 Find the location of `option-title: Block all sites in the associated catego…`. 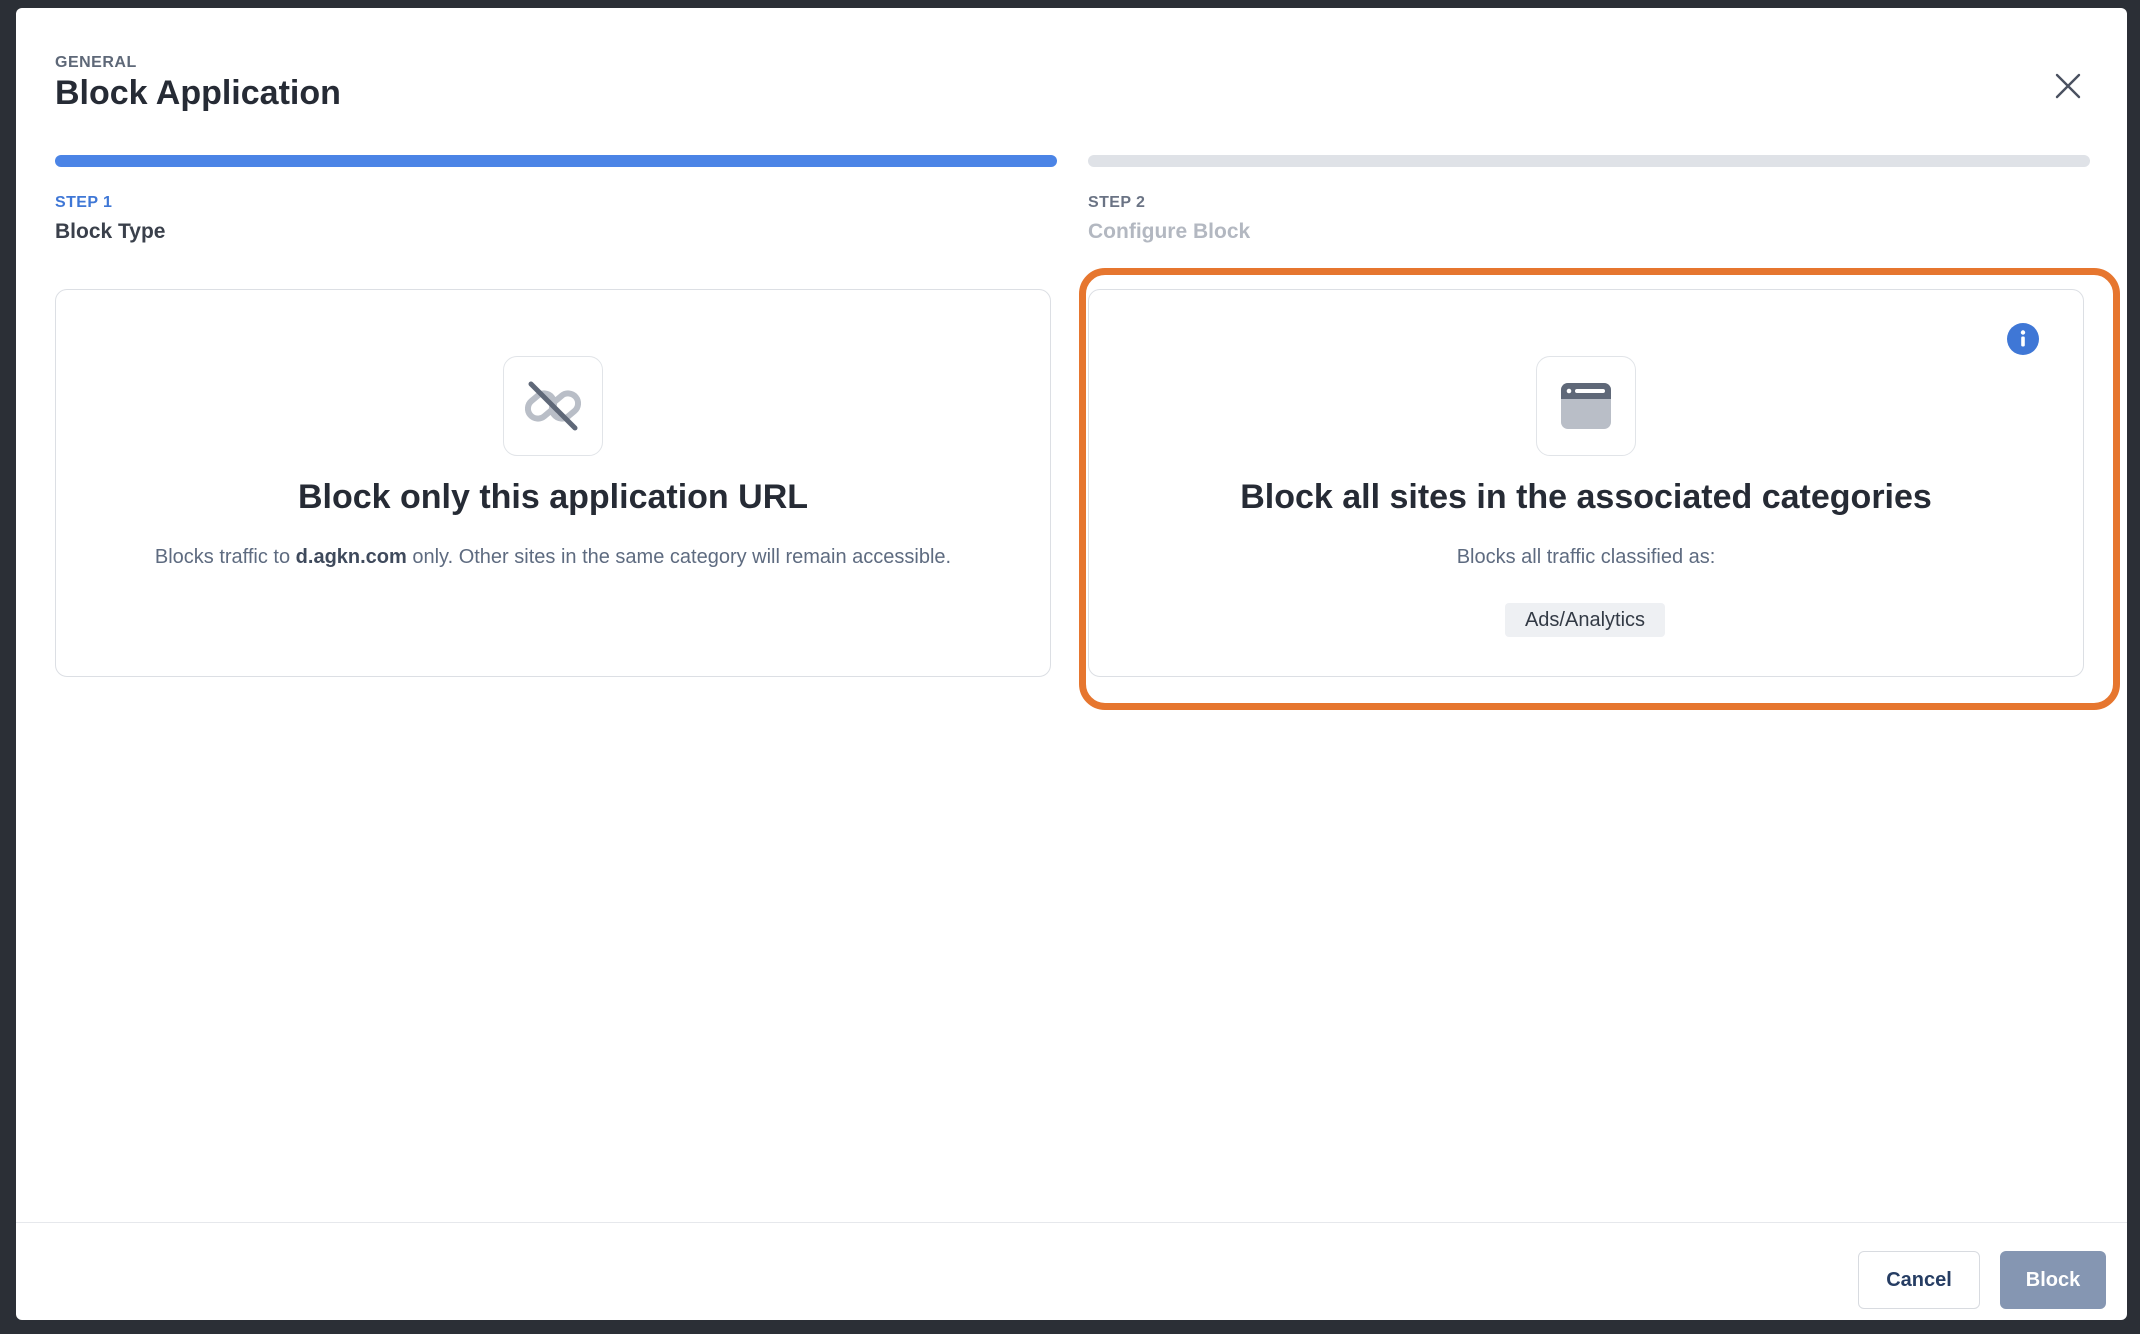

option-title: Block all sites in the associated catego… is located at coordinates (1586, 497).